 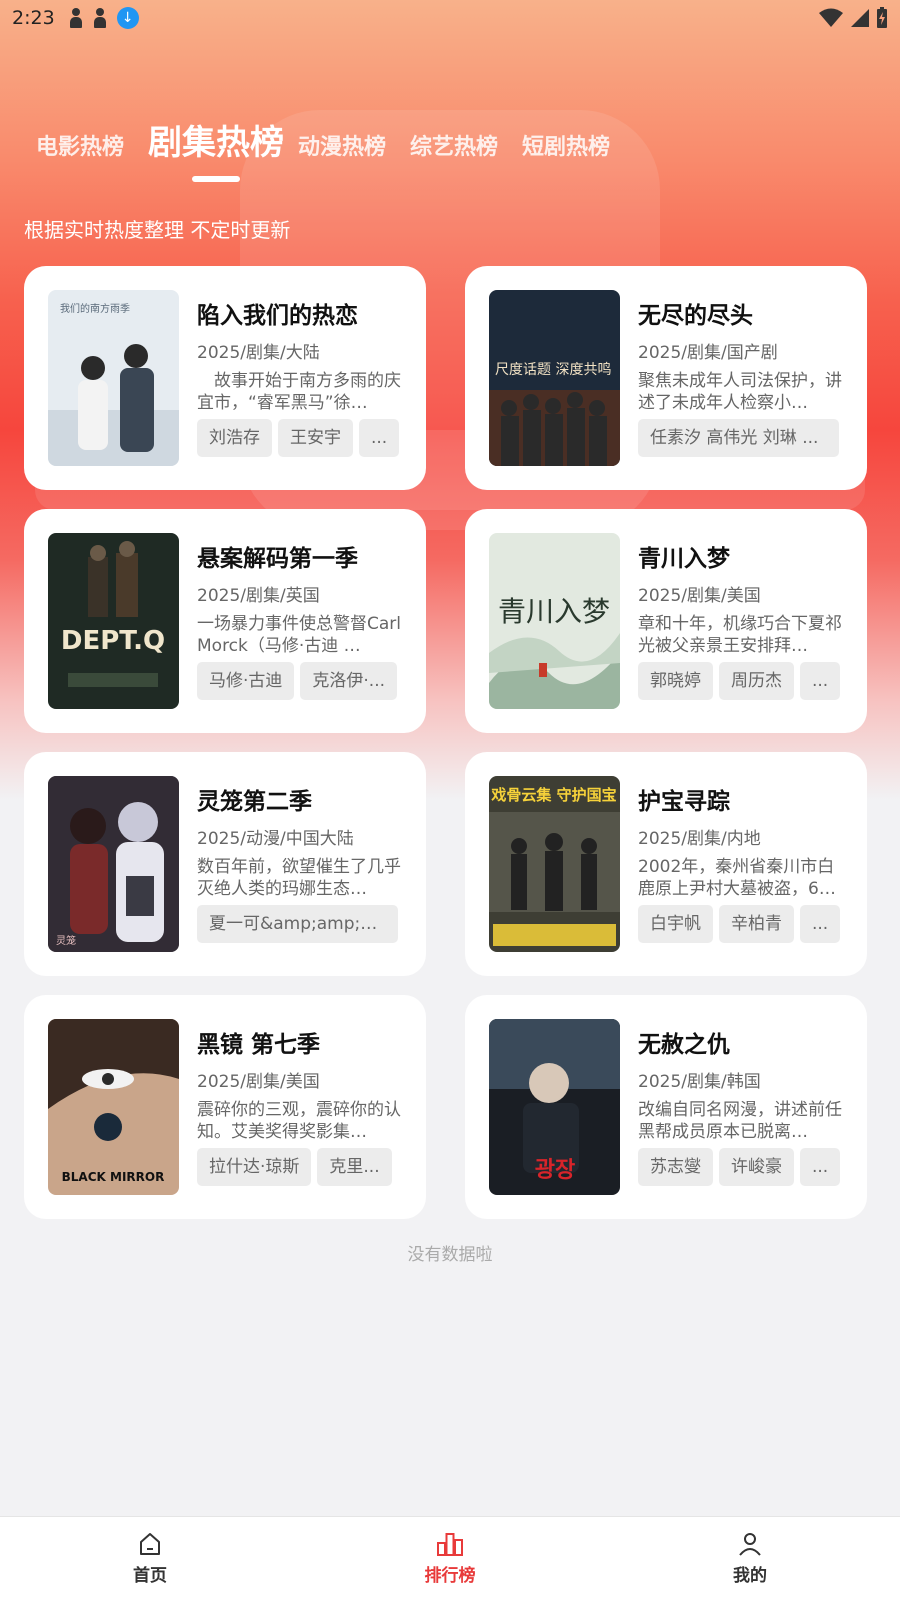 I want to click on tab-short-drama: 短剧热榜, so click(x=566, y=148).